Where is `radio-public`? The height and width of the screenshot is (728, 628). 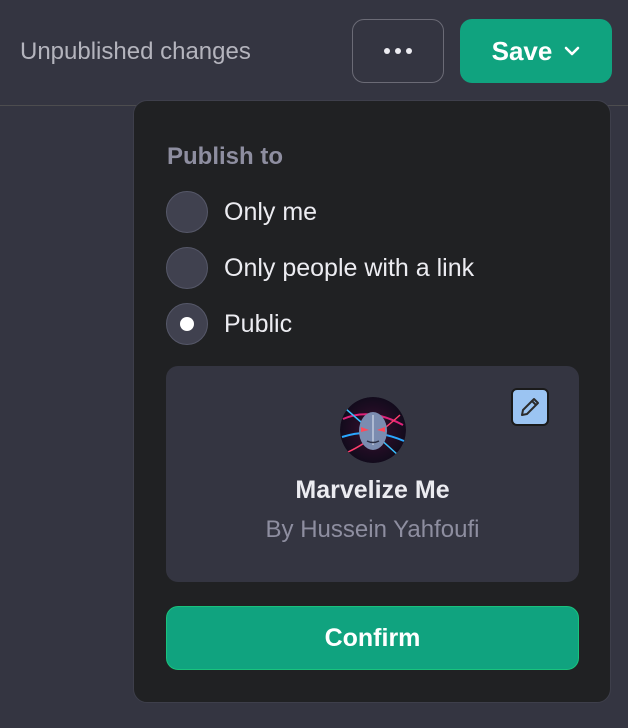 radio-public is located at coordinates (187, 324).